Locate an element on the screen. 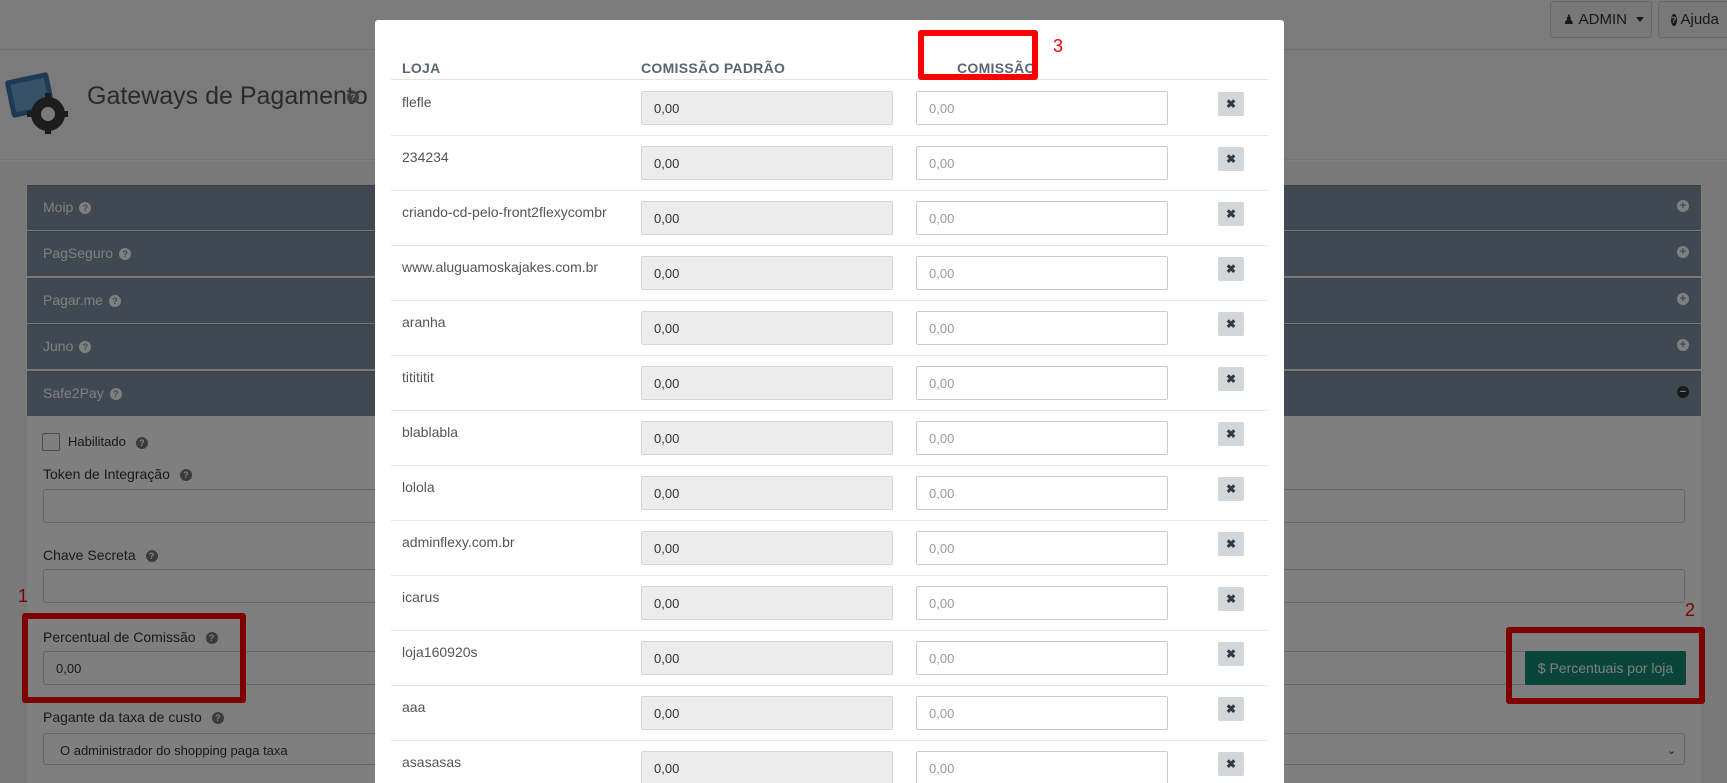 The width and height of the screenshot is (1727, 783). store-name: titititit is located at coordinates (418, 377).